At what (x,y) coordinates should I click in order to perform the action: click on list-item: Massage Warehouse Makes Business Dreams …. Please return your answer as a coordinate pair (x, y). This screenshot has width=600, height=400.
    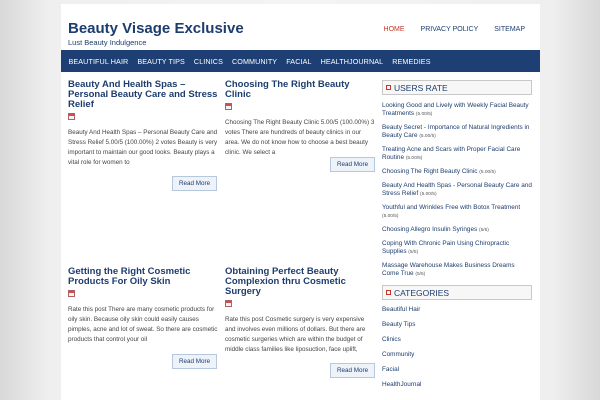
    Looking at the image, I should click on (457, 270).